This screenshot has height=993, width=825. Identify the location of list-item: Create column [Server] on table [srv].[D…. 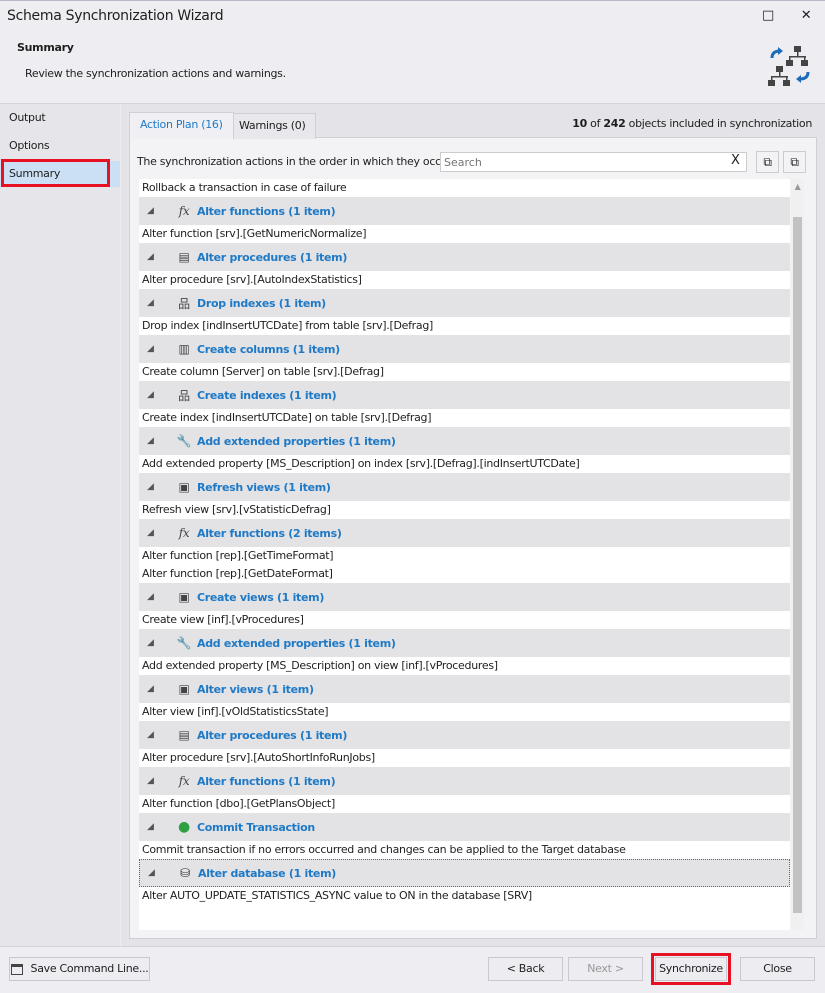
(464, 372).